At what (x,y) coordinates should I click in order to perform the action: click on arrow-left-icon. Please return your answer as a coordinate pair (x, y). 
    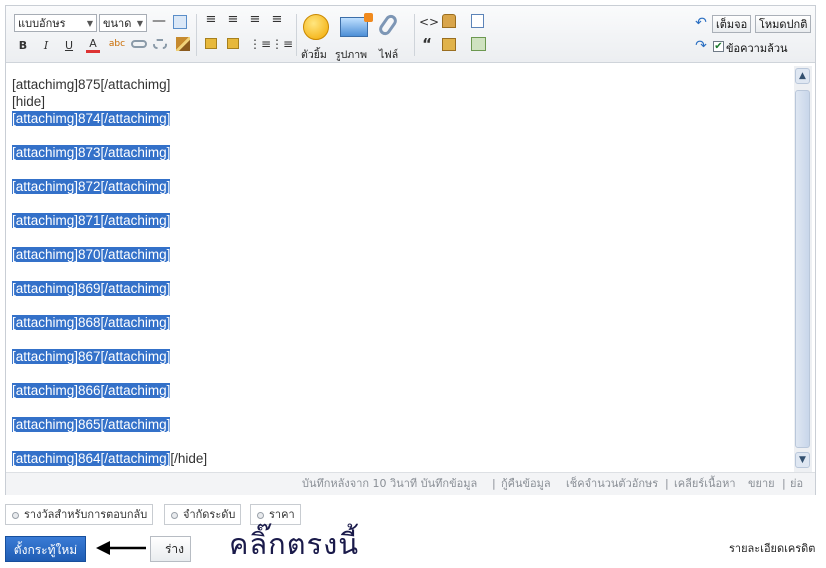
    Looking at the image, I should click on (121, 548).